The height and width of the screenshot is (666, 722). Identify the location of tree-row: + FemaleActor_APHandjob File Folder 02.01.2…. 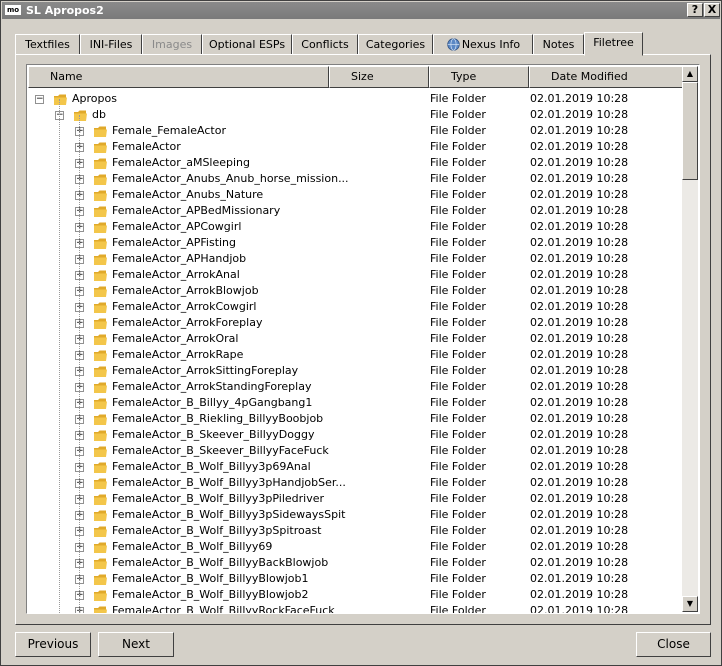
(356, 259).